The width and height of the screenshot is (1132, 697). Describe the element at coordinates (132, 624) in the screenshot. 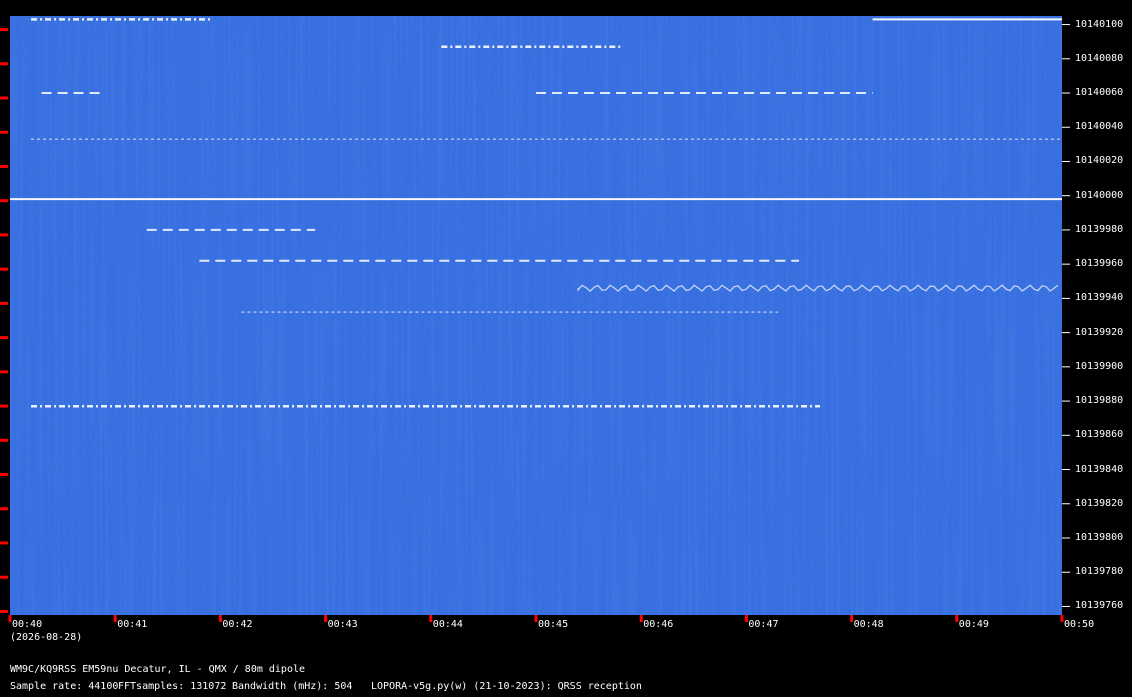

I see `x-tick-label: 00:41` at that location.